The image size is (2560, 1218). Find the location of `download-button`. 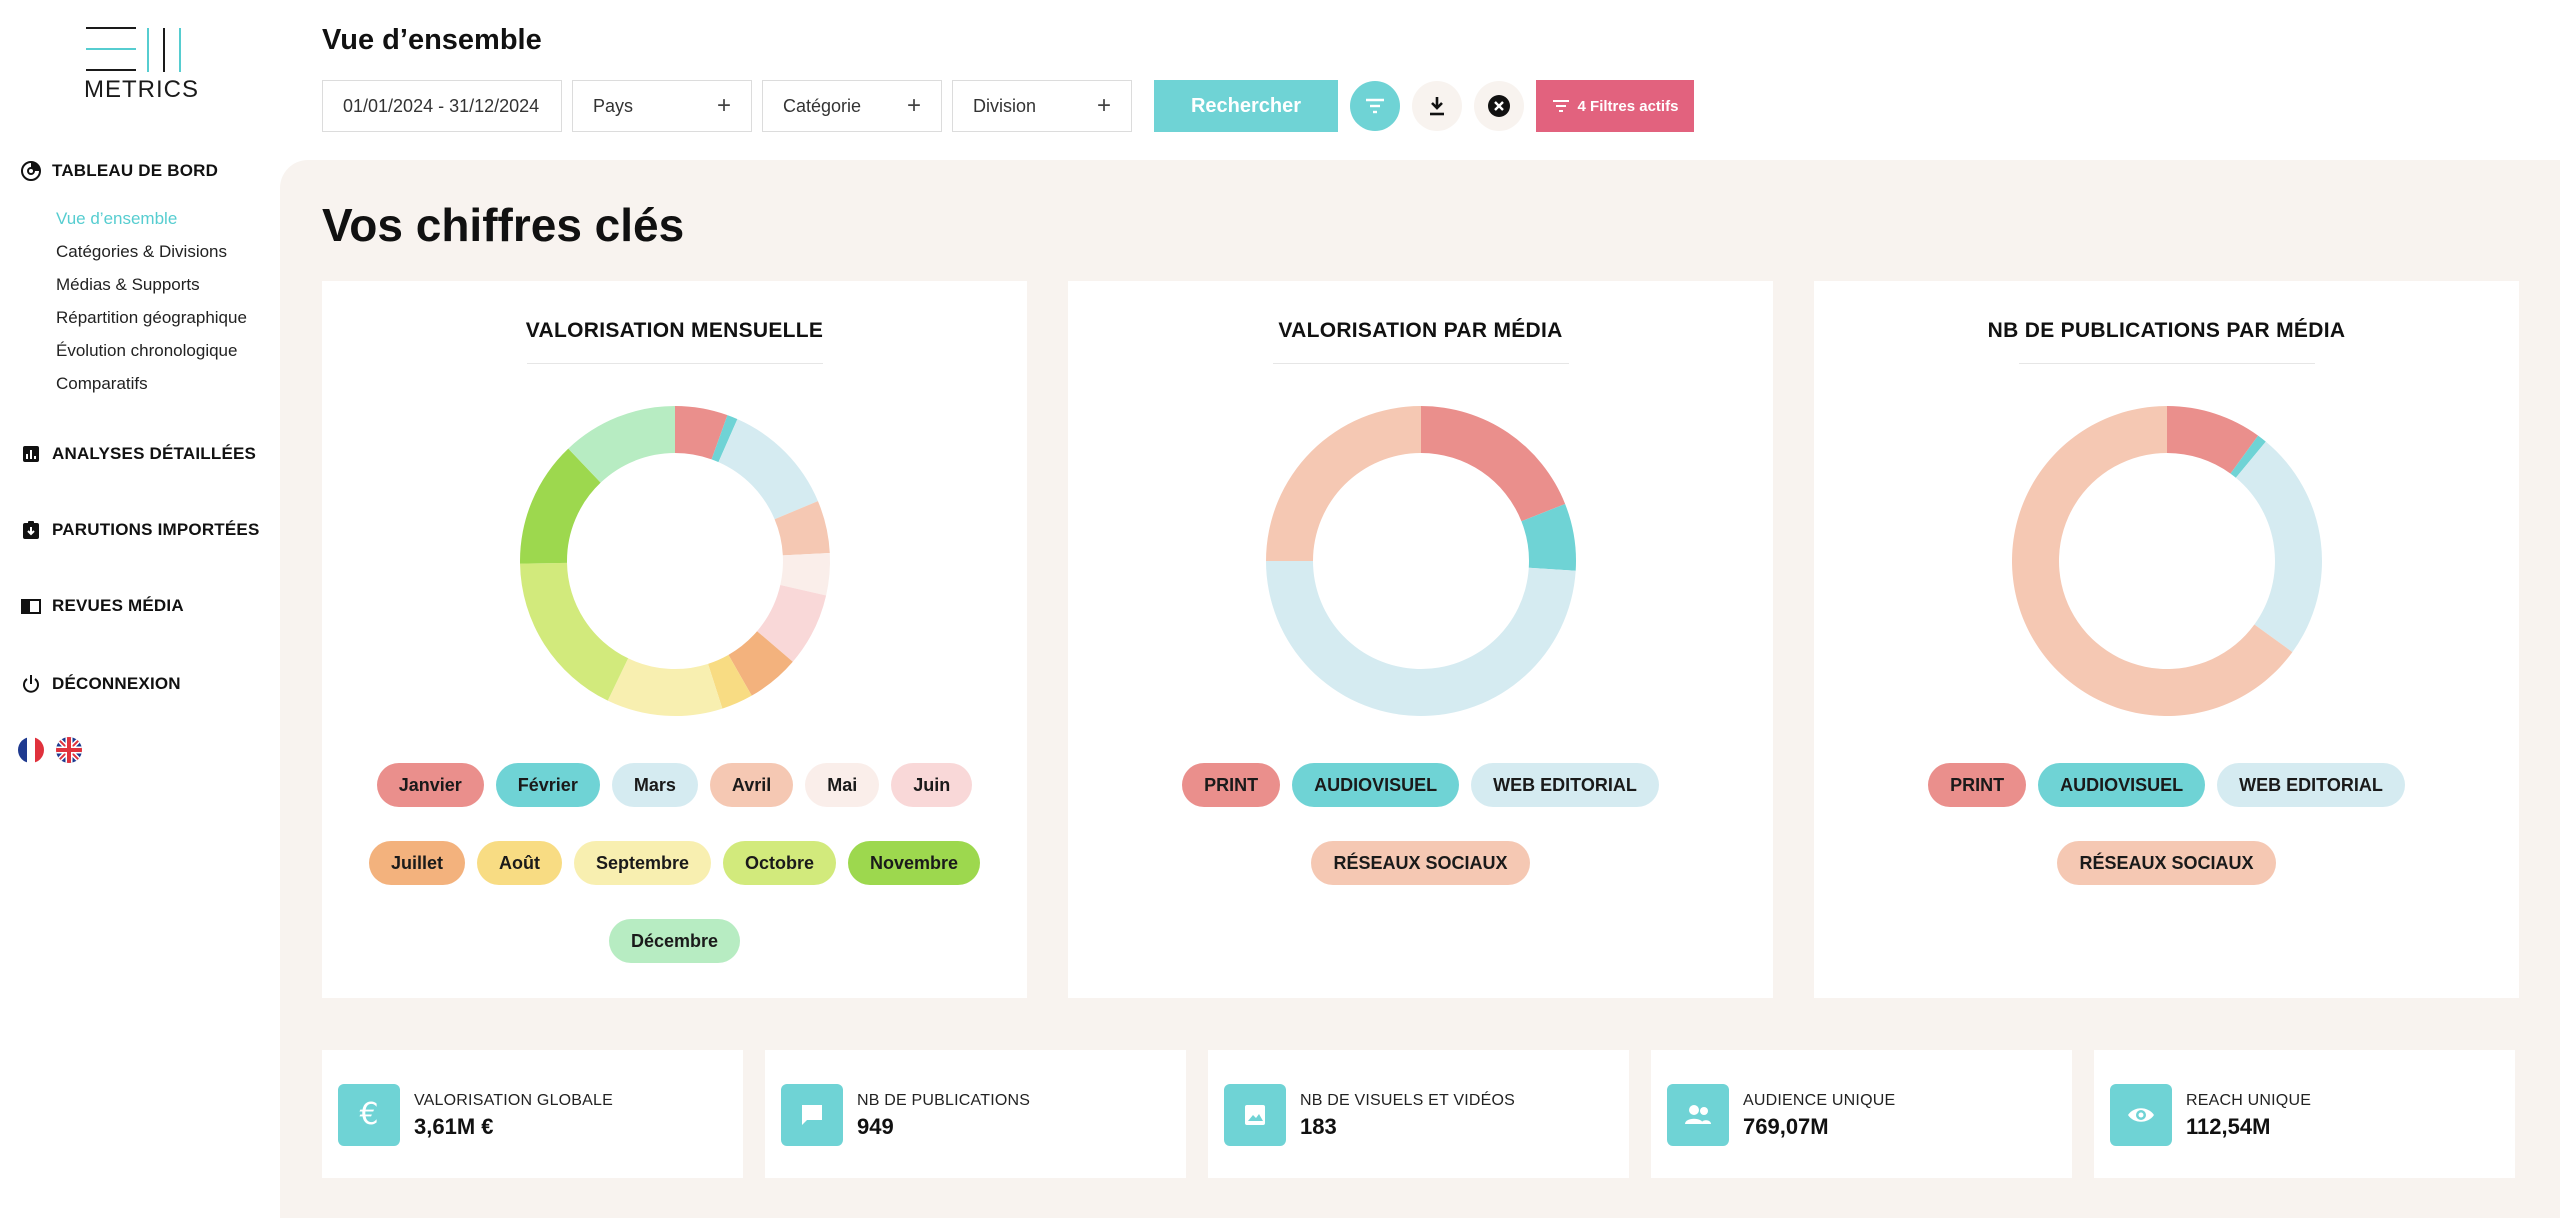

download-button is located at coordinates (1437, 106).